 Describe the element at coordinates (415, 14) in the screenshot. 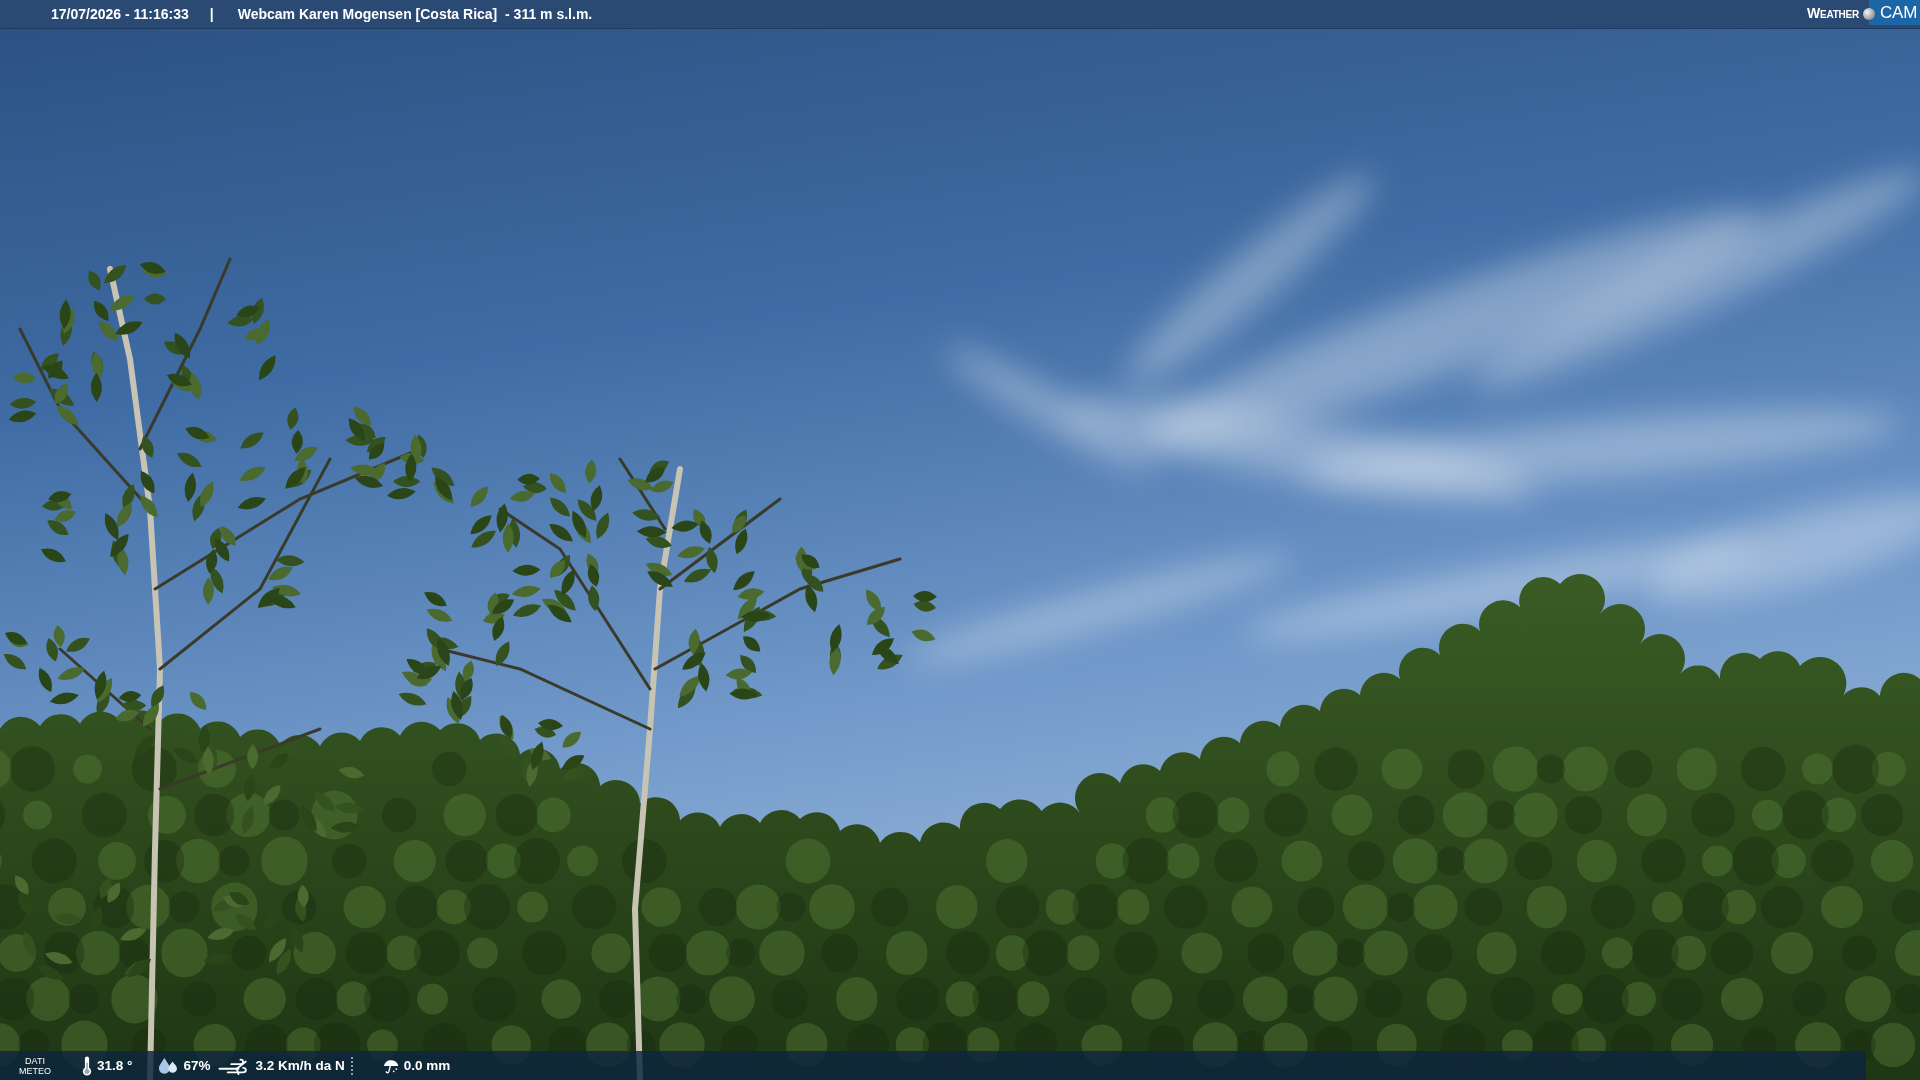

I see `webcam-title: Webcam Karen Mogensen [Costa Rica] - 311 m s.l.m.` at that location.